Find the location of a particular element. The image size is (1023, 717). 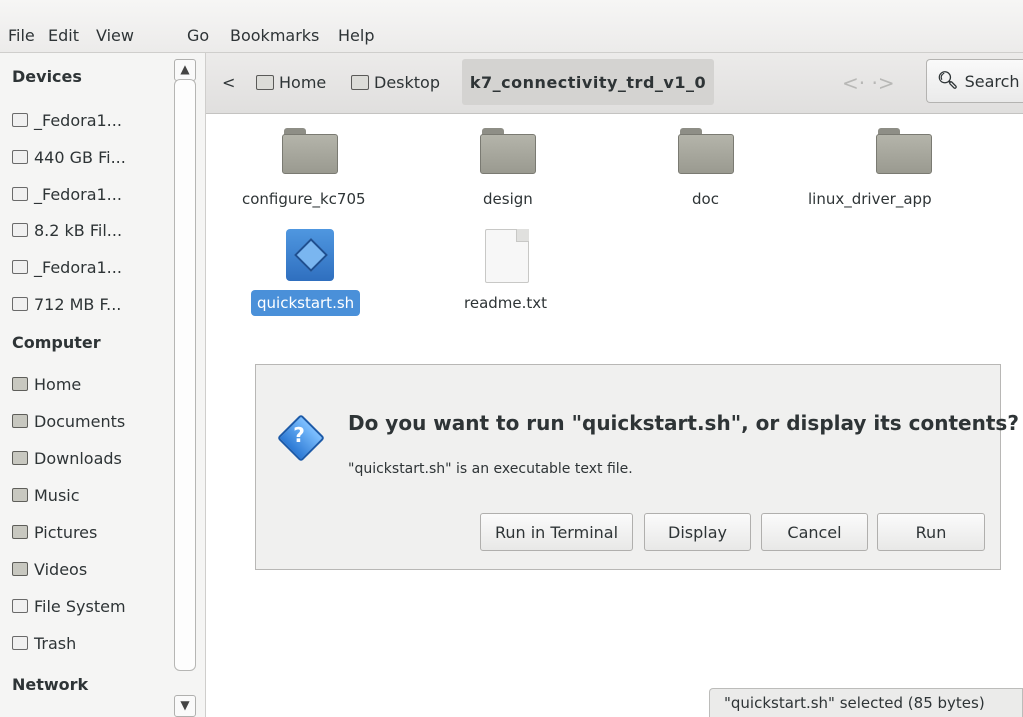

sidebar-item-label: Trash is located at coordinates (55, 643).